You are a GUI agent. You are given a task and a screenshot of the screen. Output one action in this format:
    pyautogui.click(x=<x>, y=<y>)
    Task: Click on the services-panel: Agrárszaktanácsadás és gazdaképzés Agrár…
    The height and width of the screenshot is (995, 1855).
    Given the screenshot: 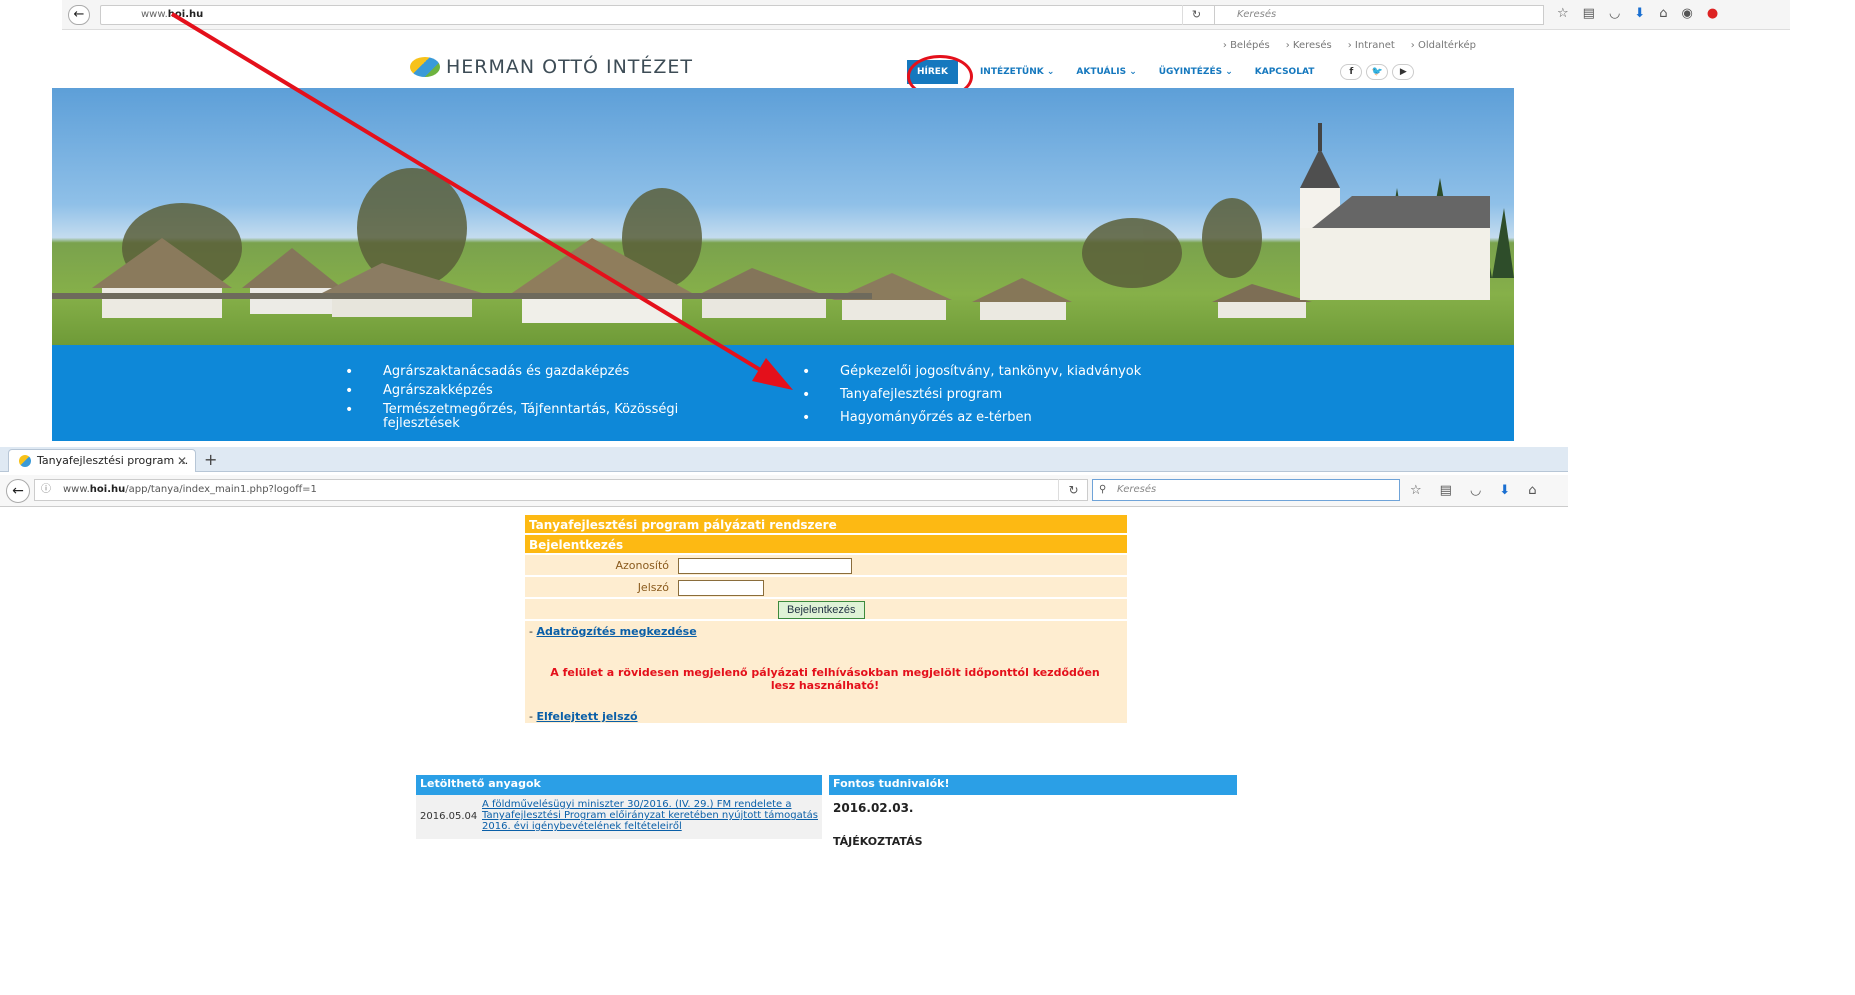 What is the action you would take?
    pyautogui.click(x=783, y=393)
    